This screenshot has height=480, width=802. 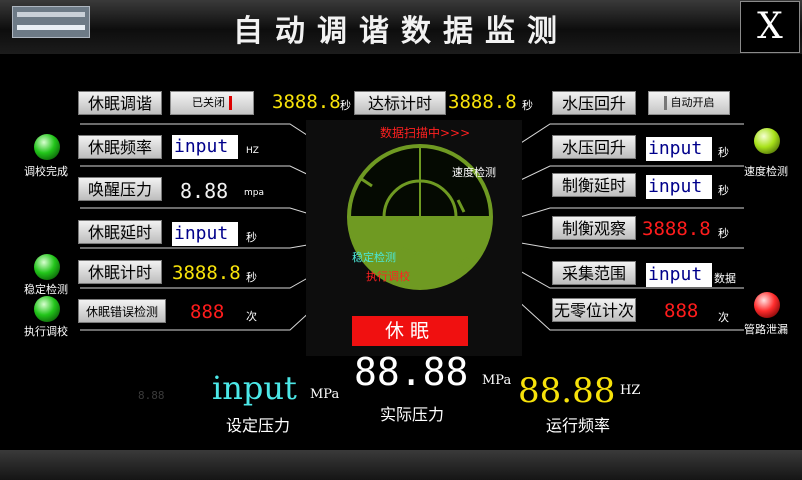 I want to click on pressure-rise-delay-input: input, so click(x=679, y=149).